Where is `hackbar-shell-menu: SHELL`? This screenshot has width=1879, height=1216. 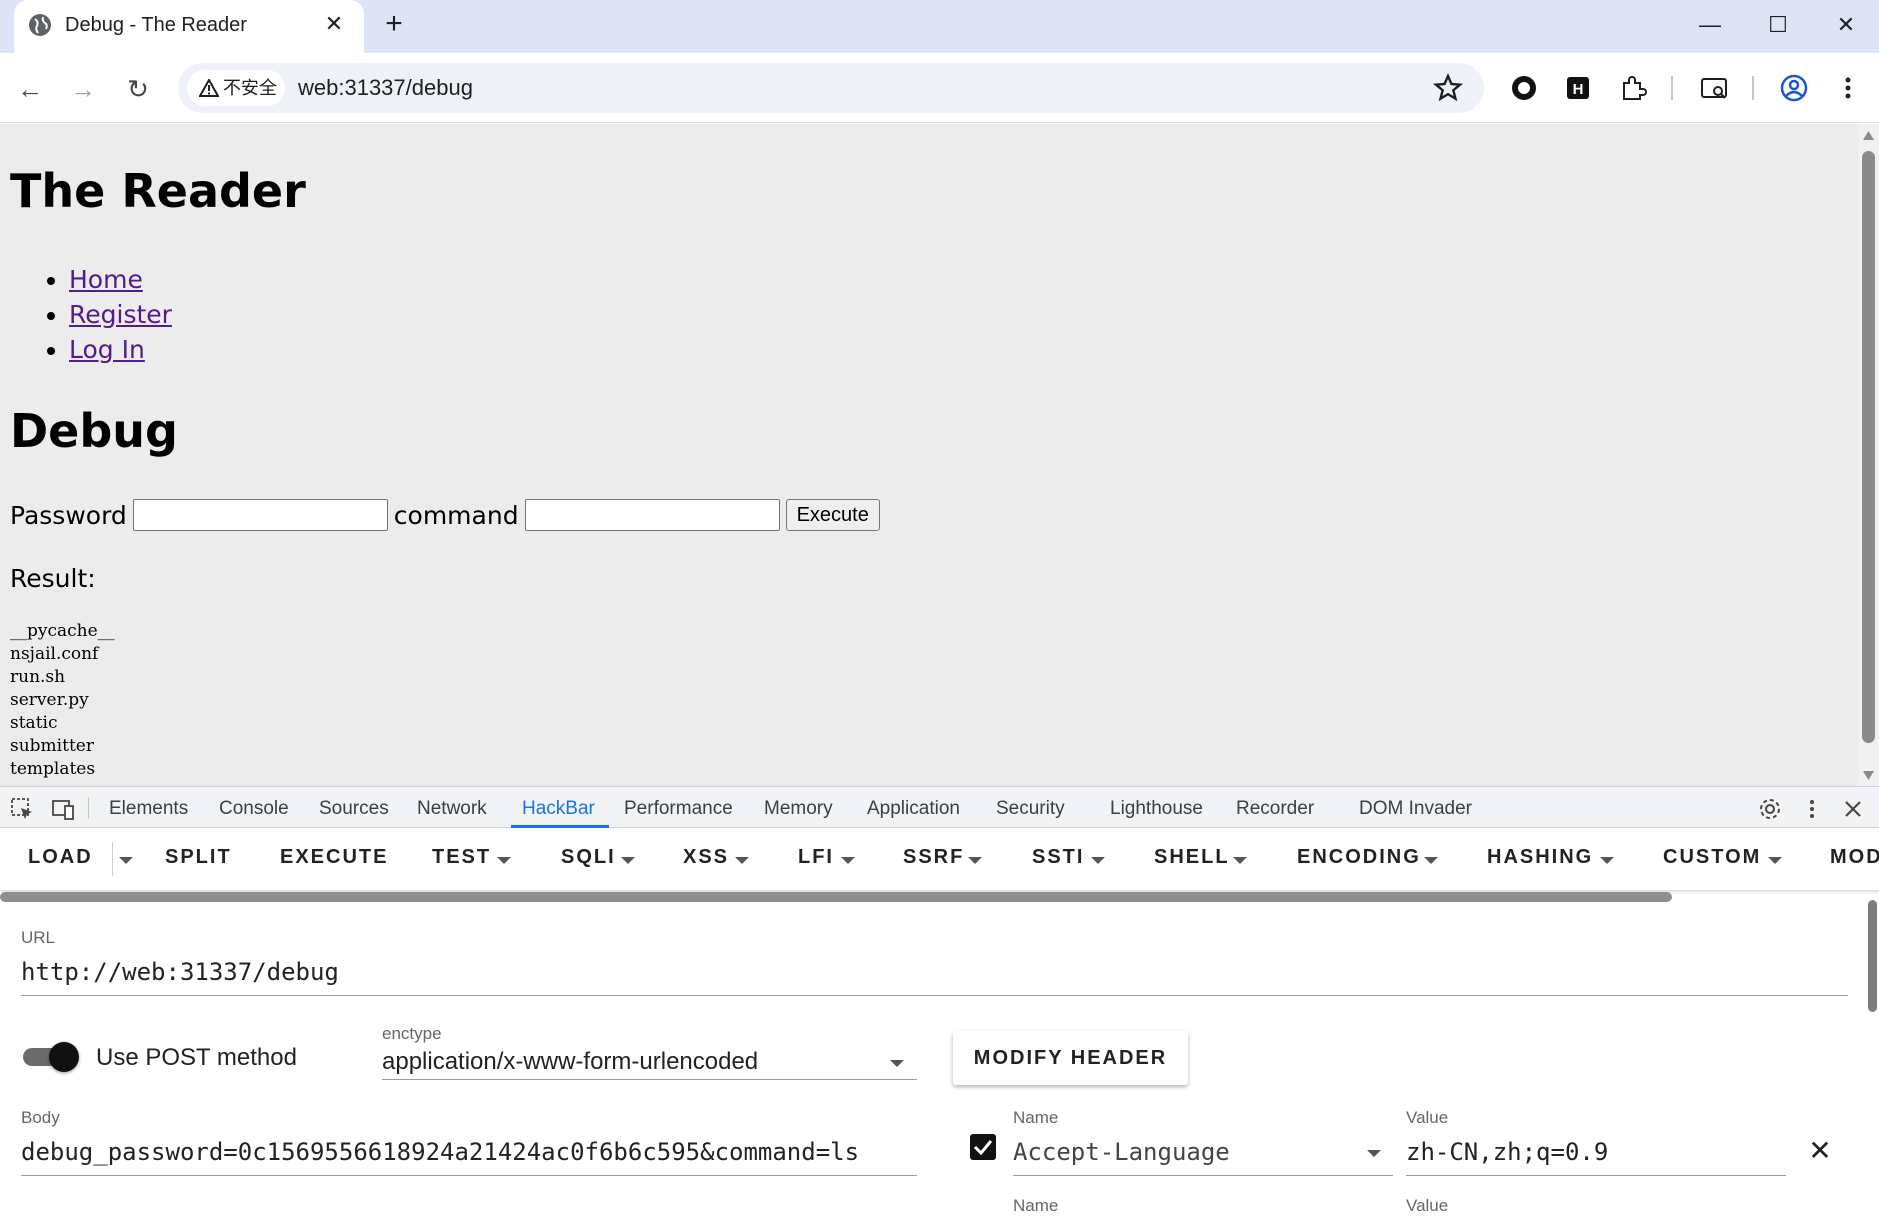
hackbar-shell-menu: SHELL is located at coordinates (1192, 857).